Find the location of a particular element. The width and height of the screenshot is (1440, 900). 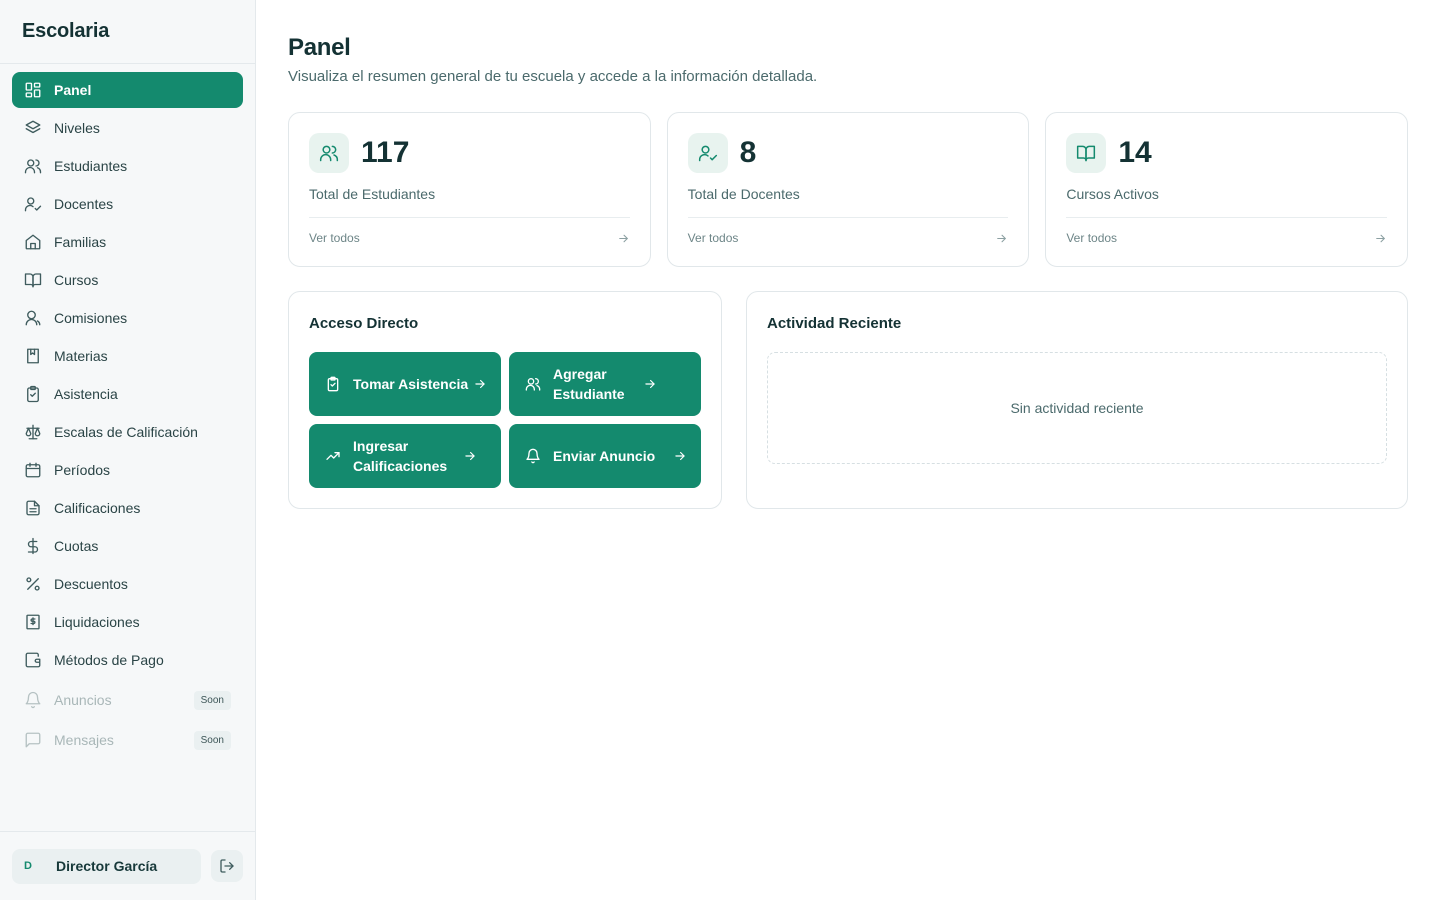

add-student-button: Agregar Estudiante is located at coordinates (605, 384).